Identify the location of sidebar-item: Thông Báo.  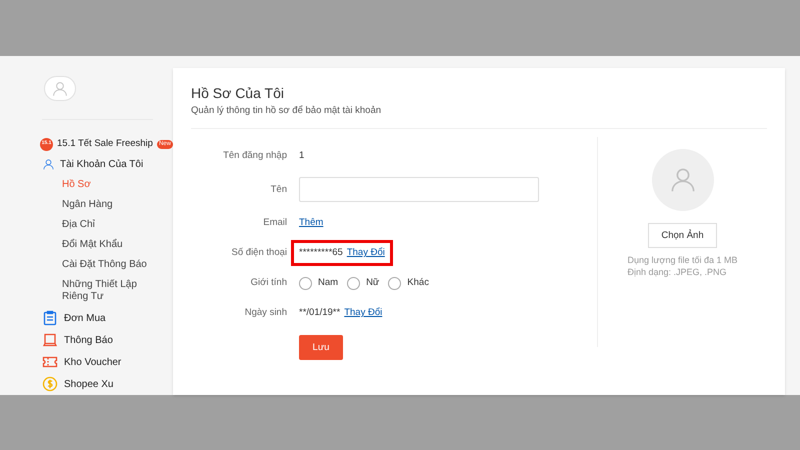
(88, 340).